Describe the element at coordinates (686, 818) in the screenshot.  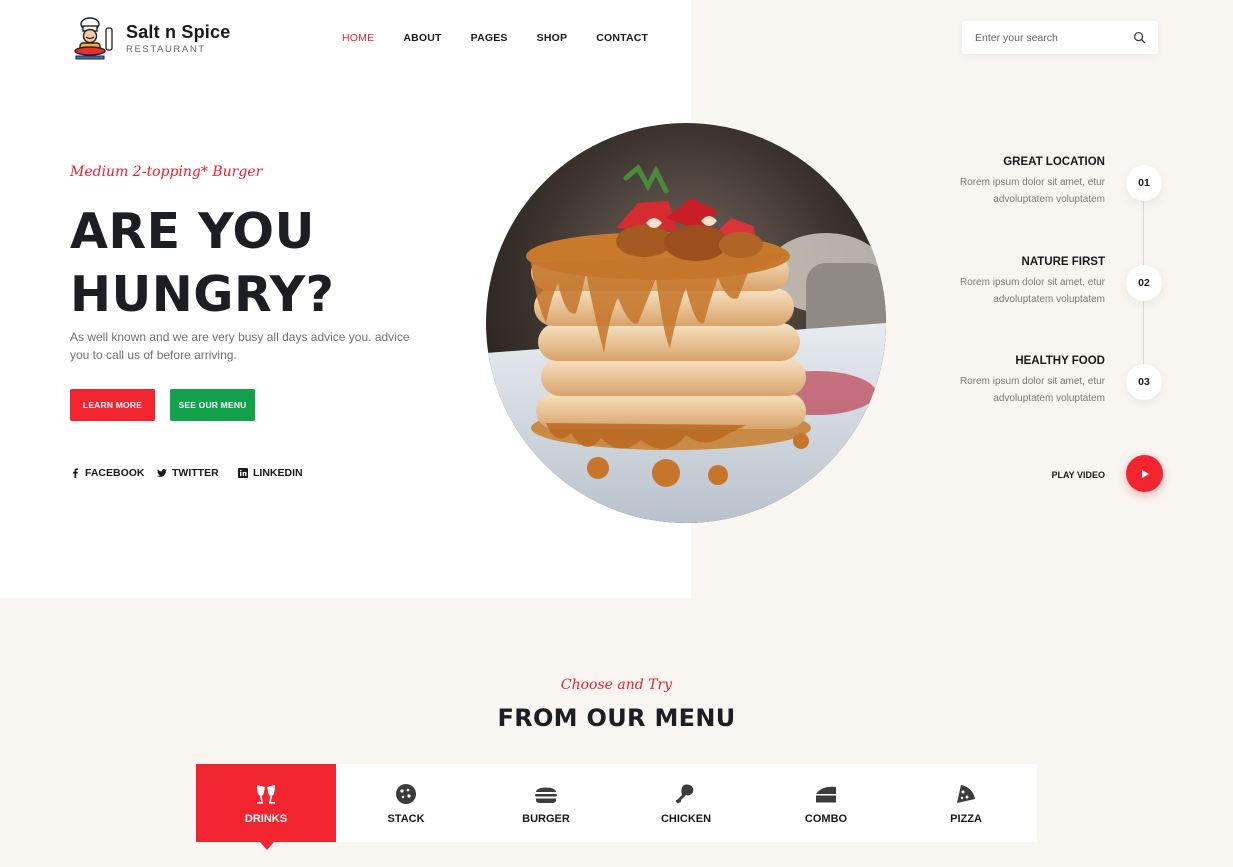
I see `menu-tab-label: CHICKEN` at that location.